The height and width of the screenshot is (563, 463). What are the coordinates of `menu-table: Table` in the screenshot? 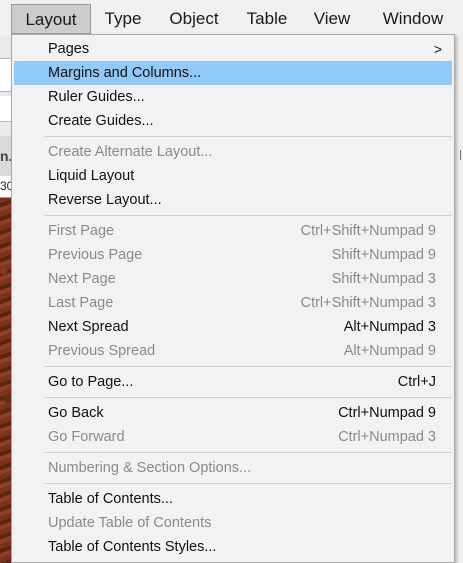 It's located at (267, 19).